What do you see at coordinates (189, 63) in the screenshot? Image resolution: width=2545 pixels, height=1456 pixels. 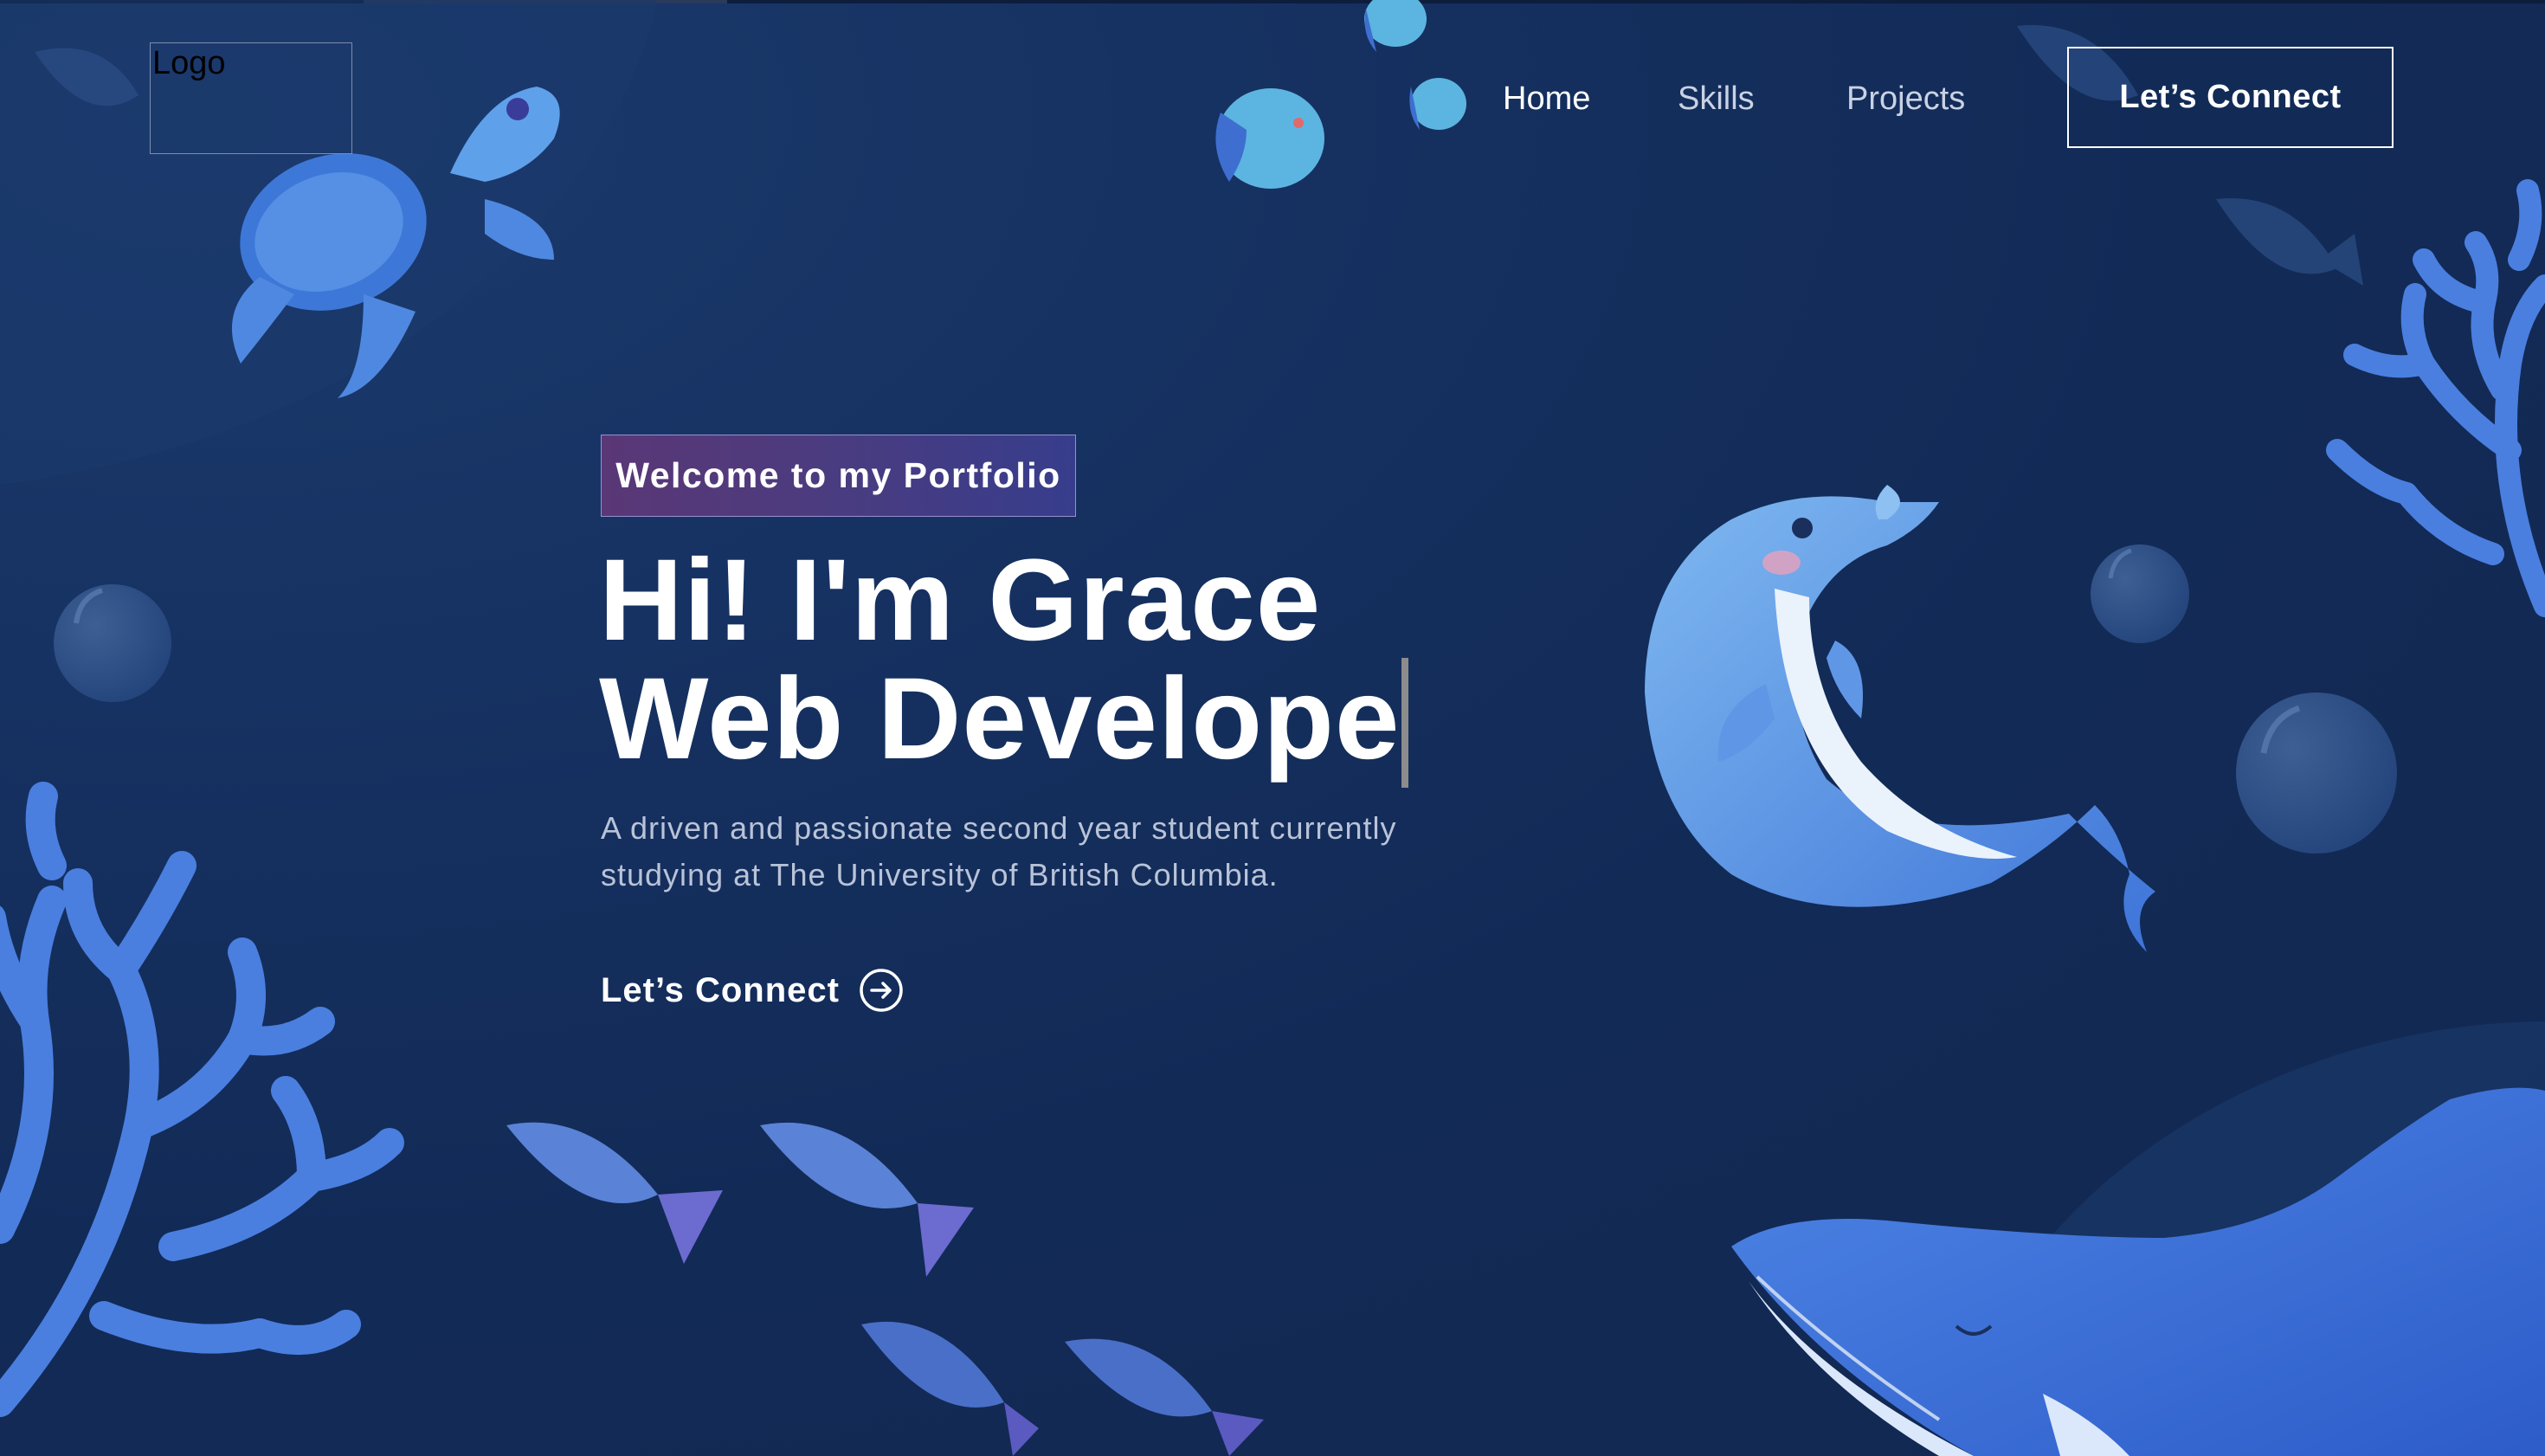 I see `logo-text: Logo` at bounding box center [189, 63].